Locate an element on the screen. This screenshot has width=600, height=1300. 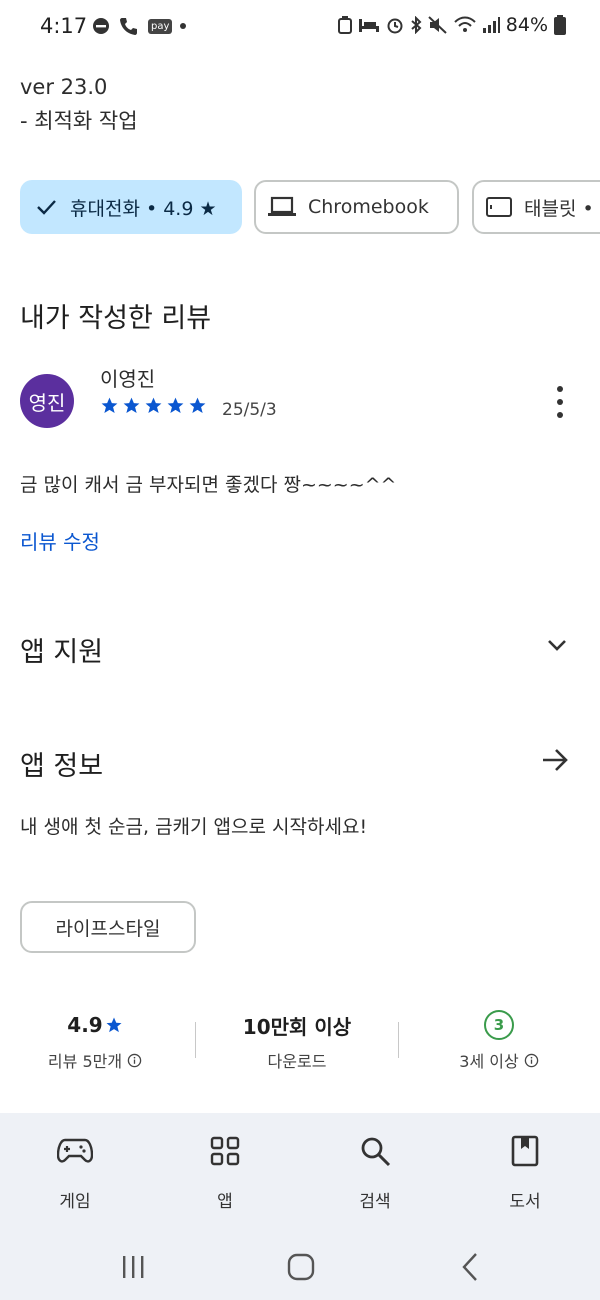
search-icon is located at coordinates (375, 1151).